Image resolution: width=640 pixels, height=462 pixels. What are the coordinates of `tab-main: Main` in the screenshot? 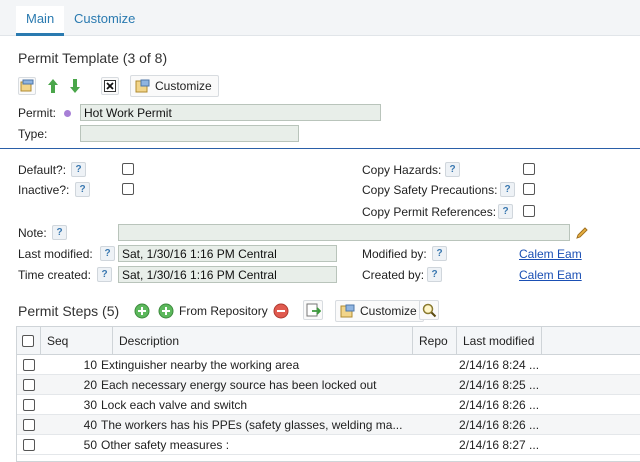 It's located at (40, 21).